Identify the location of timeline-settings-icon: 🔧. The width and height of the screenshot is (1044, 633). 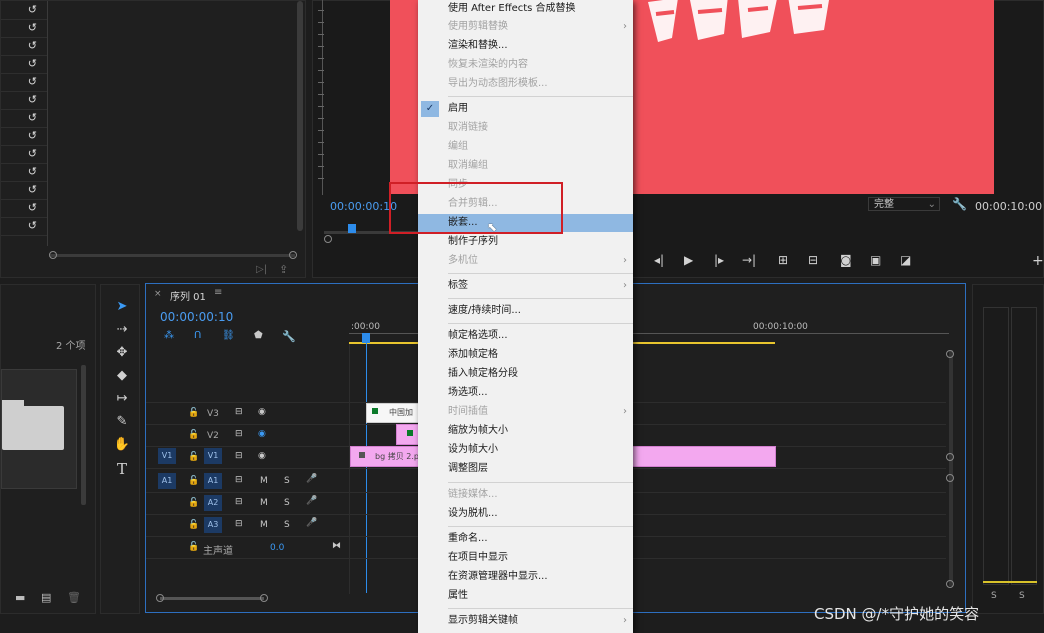
(289, 336).